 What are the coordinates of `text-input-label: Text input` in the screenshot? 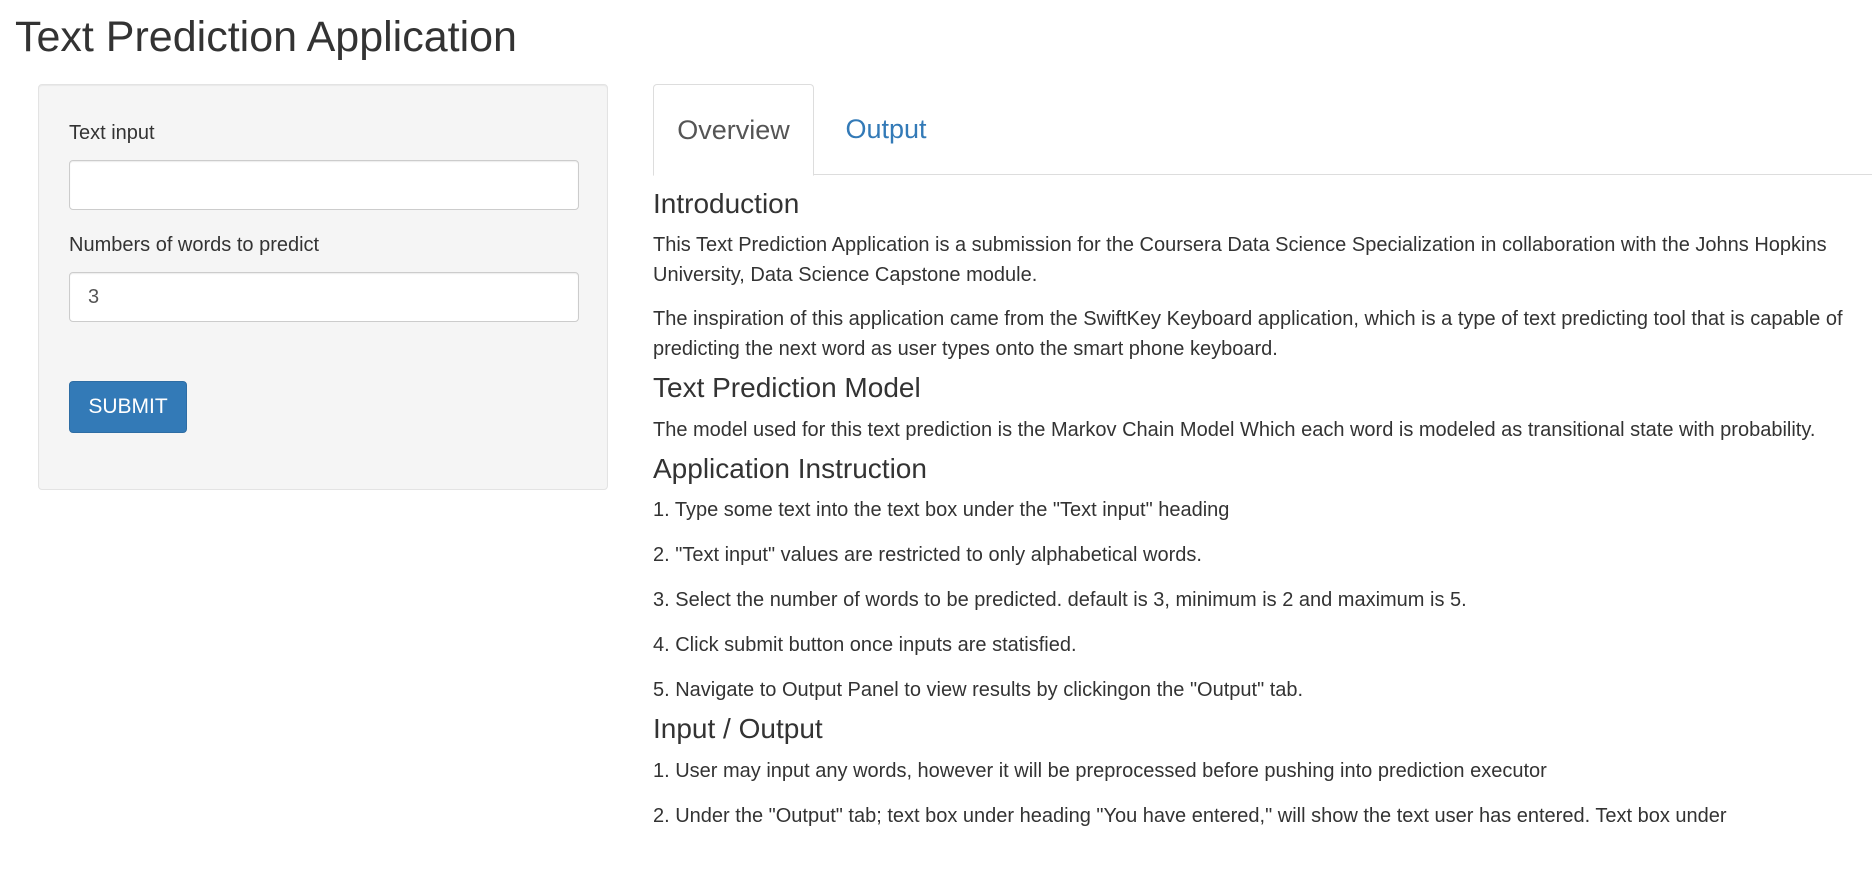 It's located at (112, 133).